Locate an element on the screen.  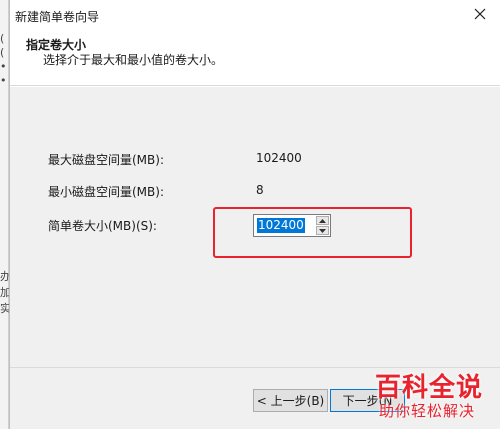
background-text-fragment: 办 is located at coordinates (4, 276).